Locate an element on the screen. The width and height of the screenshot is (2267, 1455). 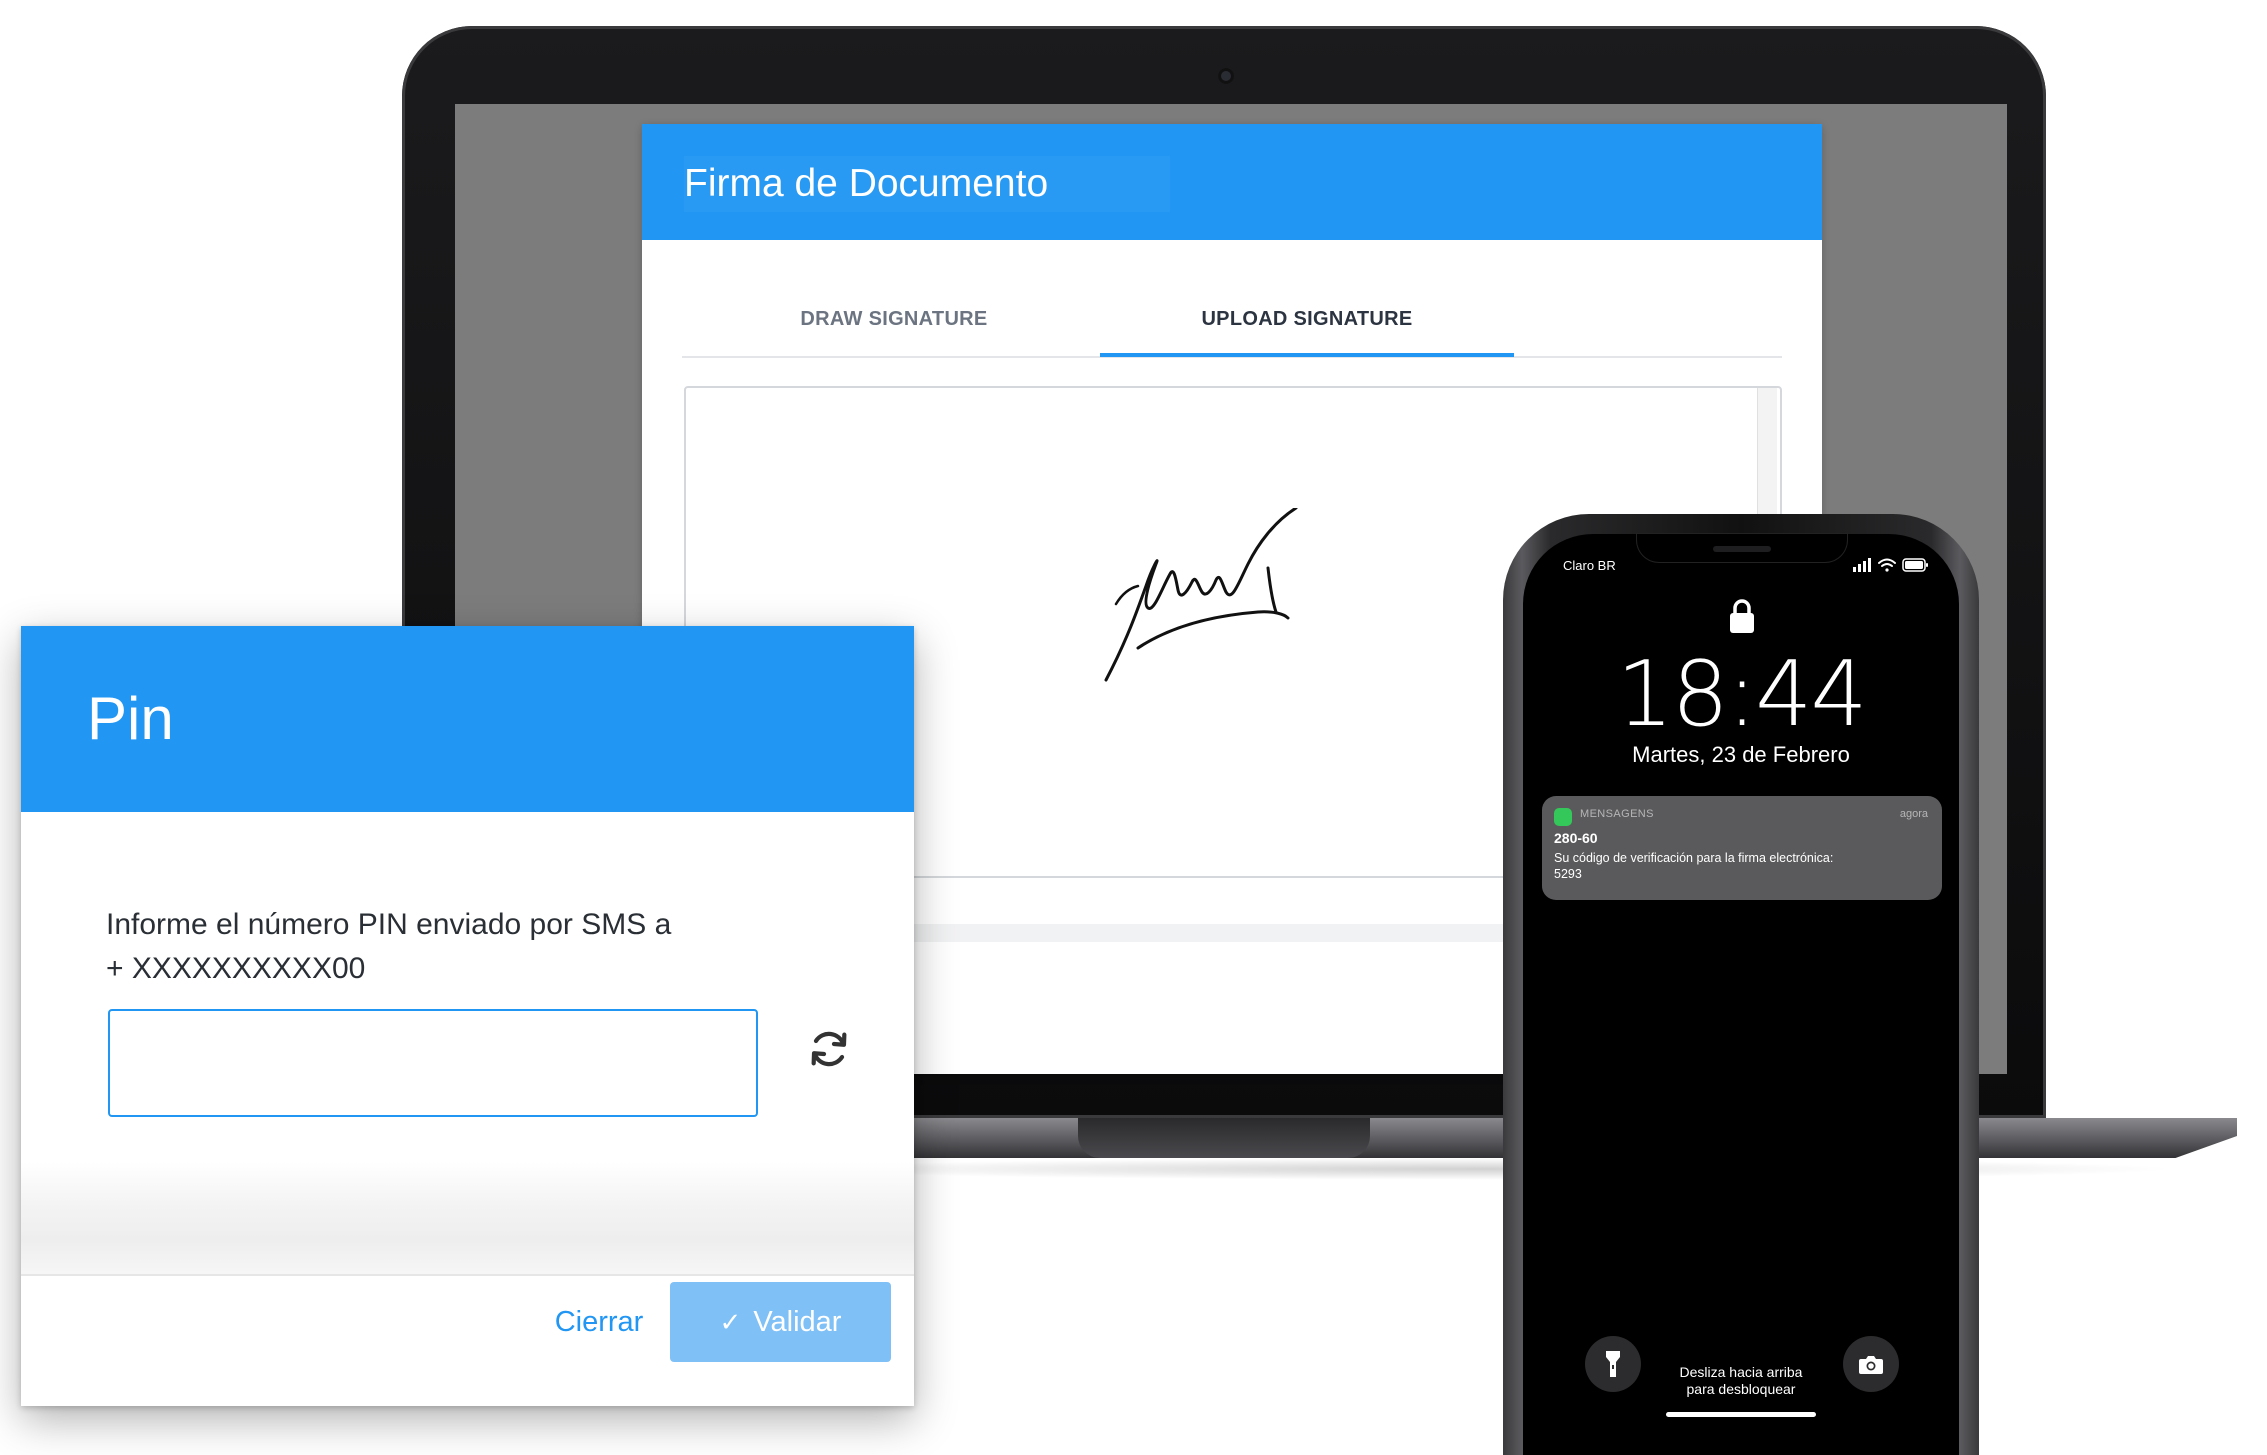
signature-drawing is located at coordinates (1201, 595).